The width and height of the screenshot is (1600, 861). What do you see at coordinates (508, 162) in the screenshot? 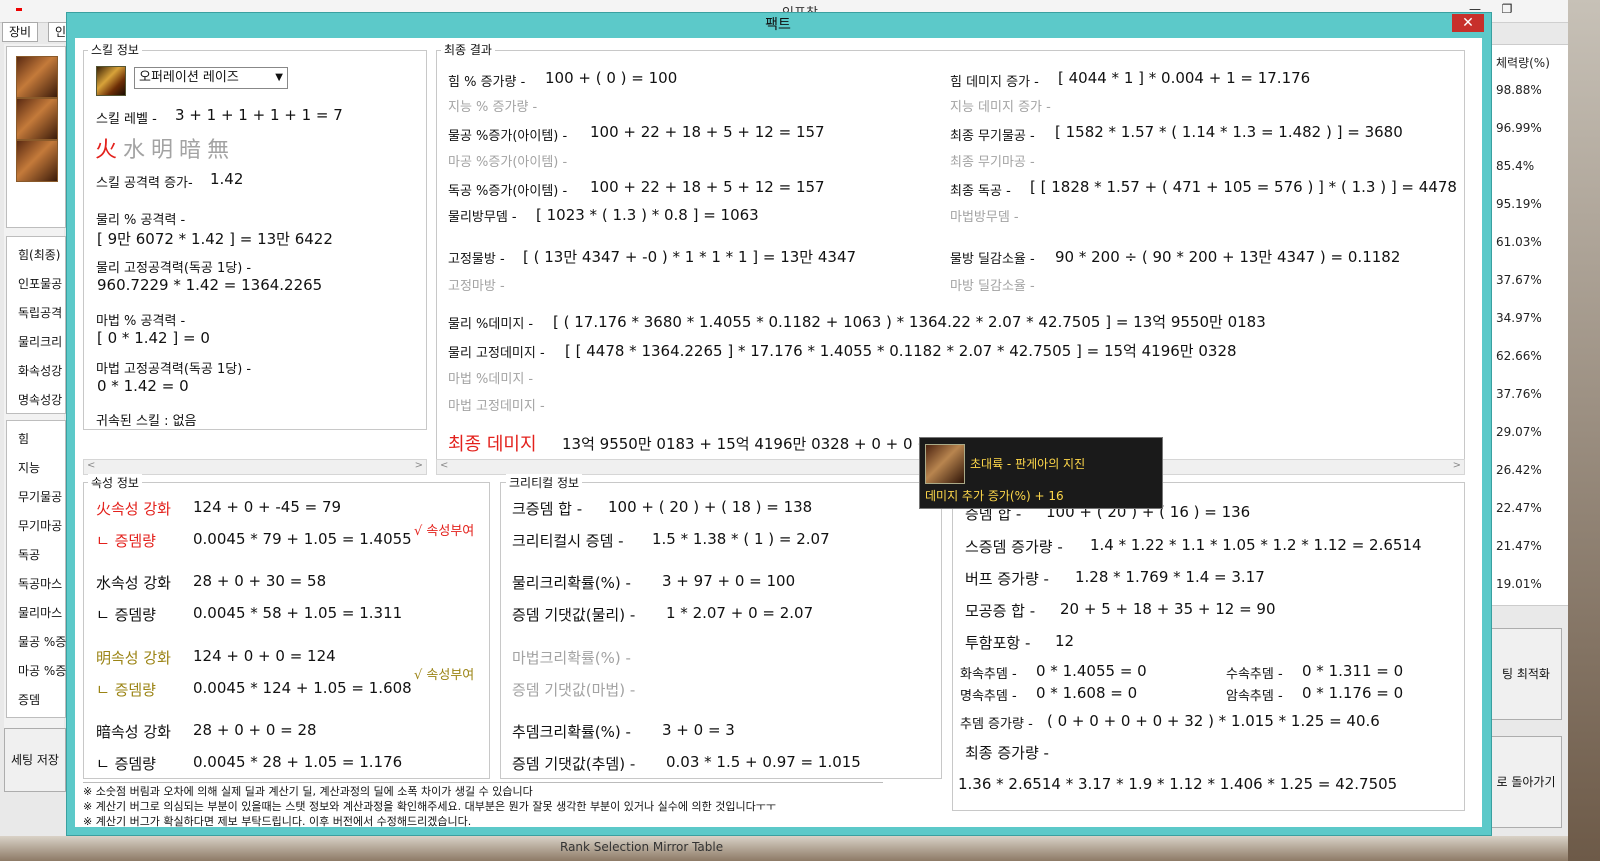
I see `result-left-label: 마공 %증가(아이템) -` at bounding box center [508, 162].